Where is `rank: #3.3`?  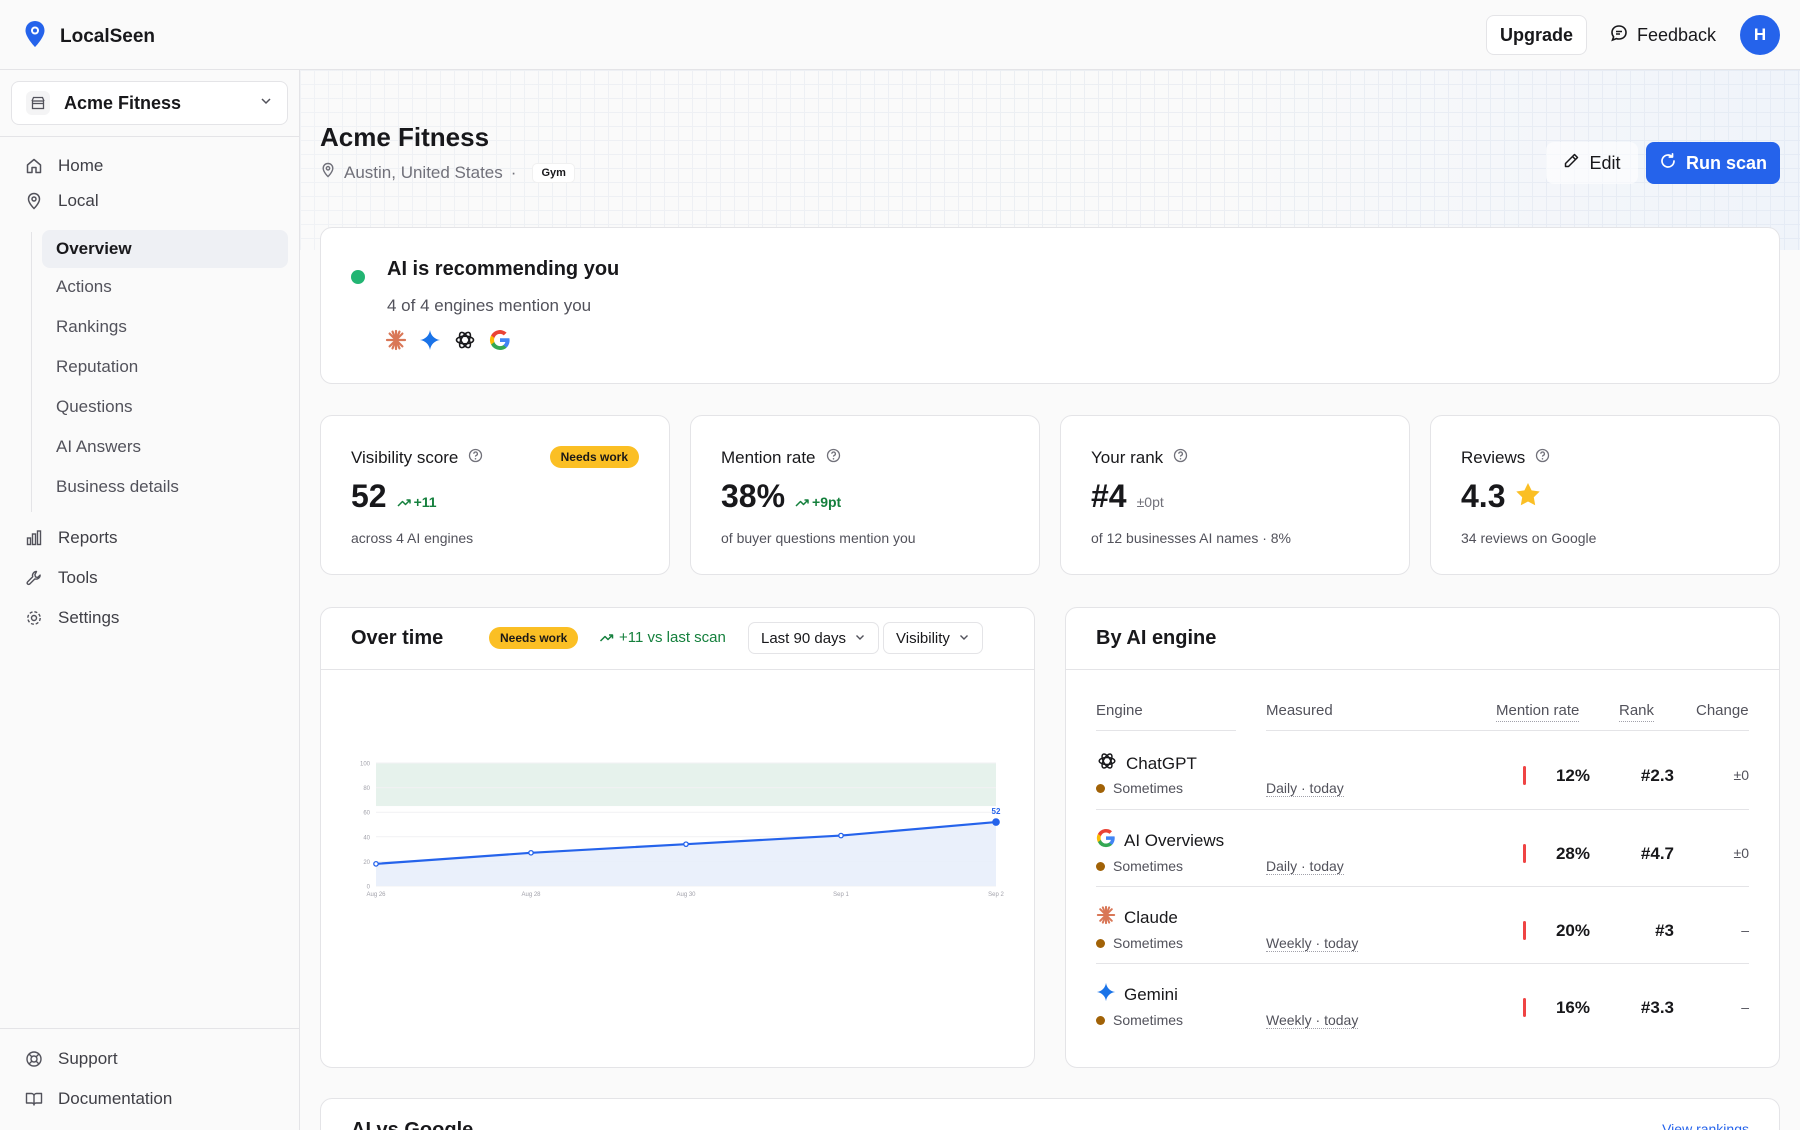
rank: #3.3 is located at coordinates (1657, 1007).